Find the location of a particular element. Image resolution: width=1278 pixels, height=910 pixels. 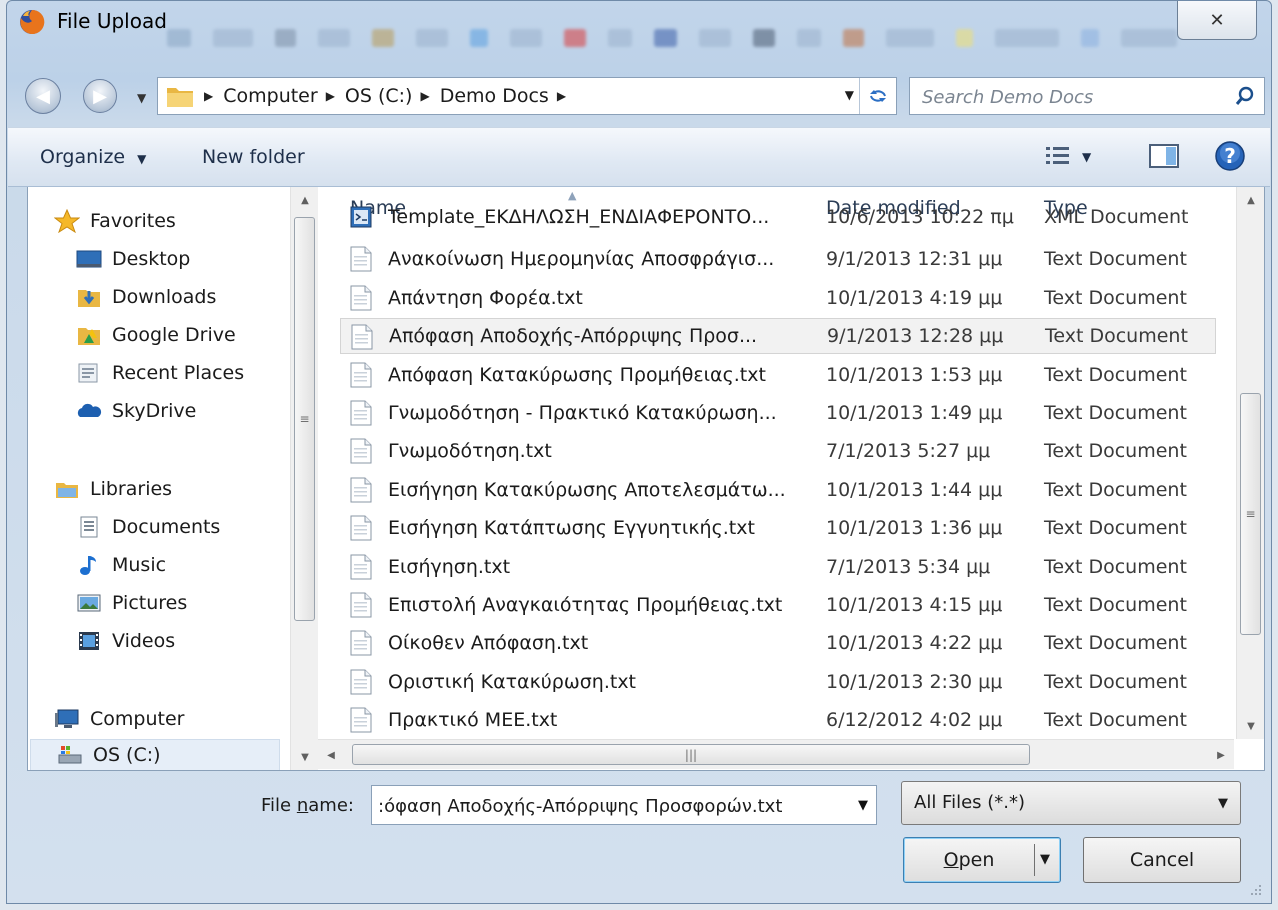

cancel-button: Cancel is located at coordinates (1162, 860).